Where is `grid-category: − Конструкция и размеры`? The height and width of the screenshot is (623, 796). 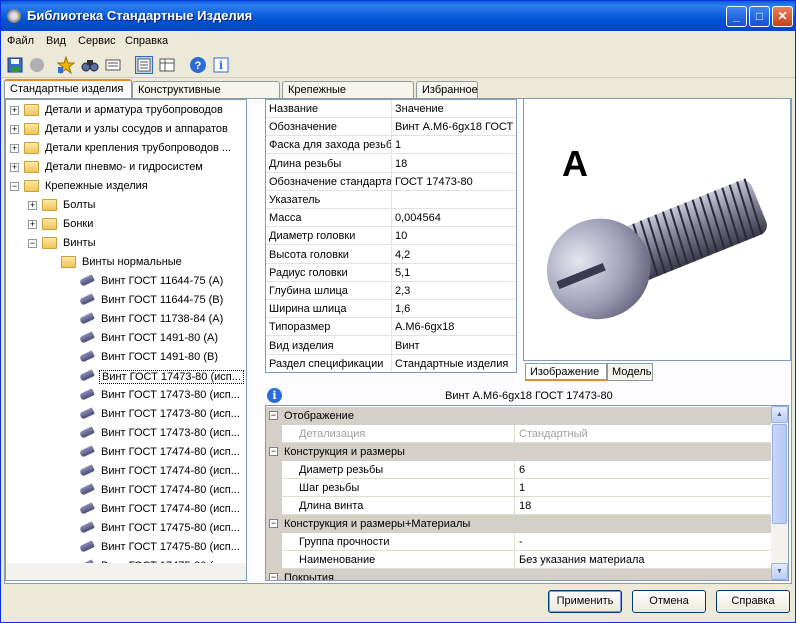
grid-category: − Конструкция и размеры is located at coordinates (518, 452).